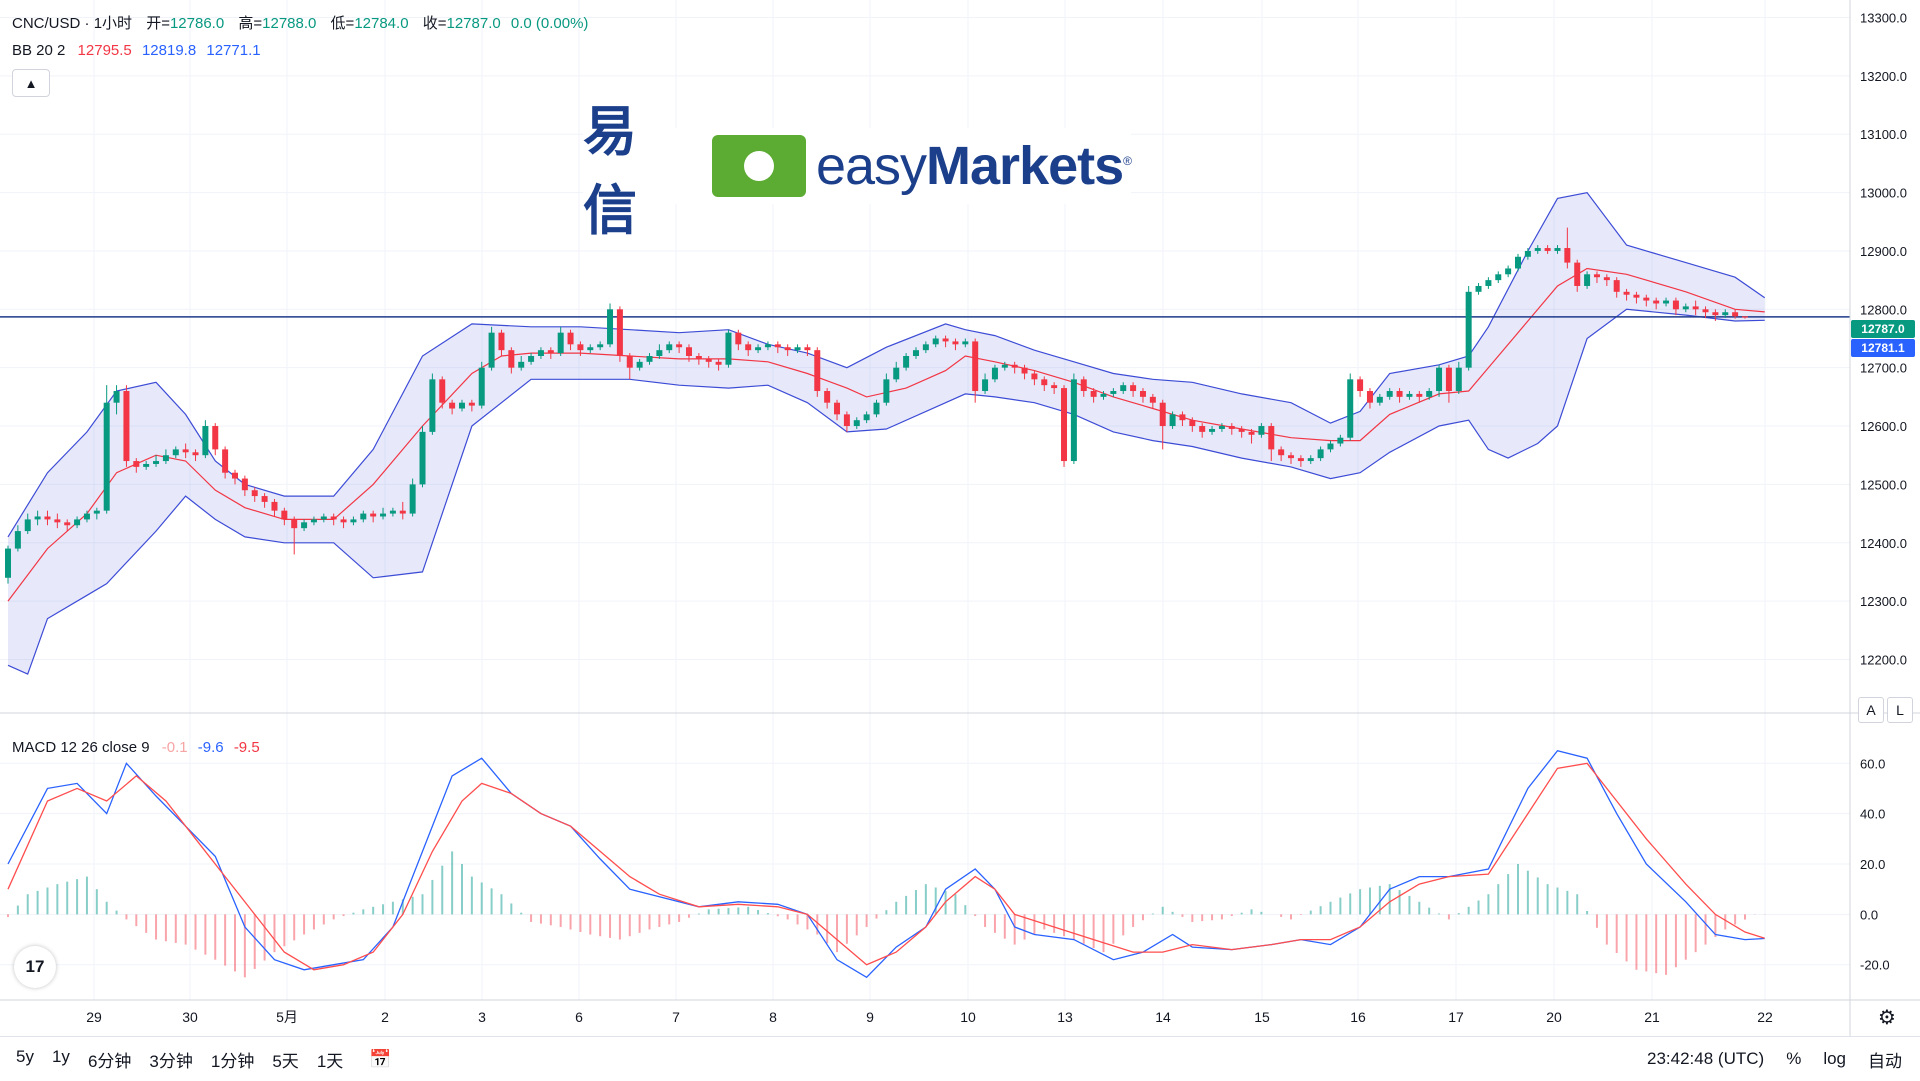 This screenshot has height=1081, width=1920. I want to click on price-tick-label: 12300.0, so click(1883, 601).